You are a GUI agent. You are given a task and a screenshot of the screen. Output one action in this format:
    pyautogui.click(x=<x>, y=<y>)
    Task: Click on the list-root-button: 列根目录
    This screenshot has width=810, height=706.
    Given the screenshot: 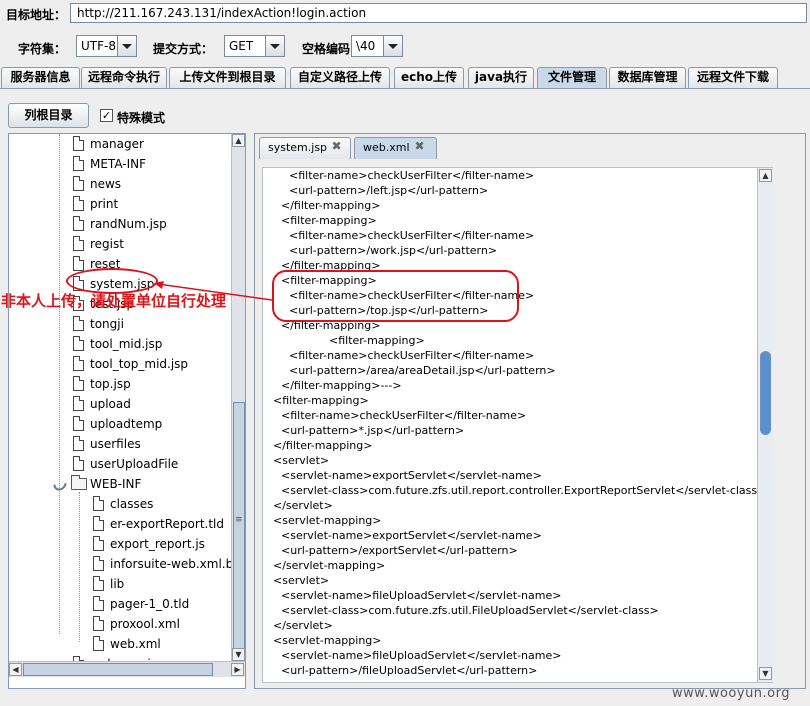 What is the action you would take?
    pyautogui.click(x=48, y=115)
    